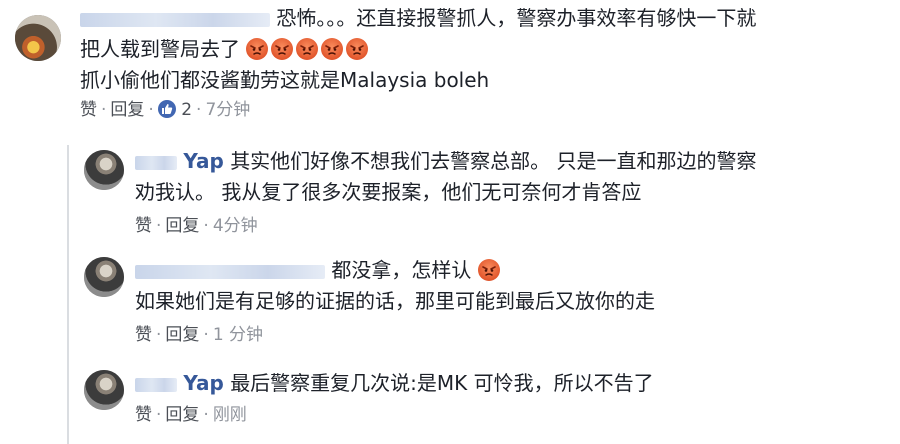  I want to click on timestamp: 7分钟, so click(227, 110).